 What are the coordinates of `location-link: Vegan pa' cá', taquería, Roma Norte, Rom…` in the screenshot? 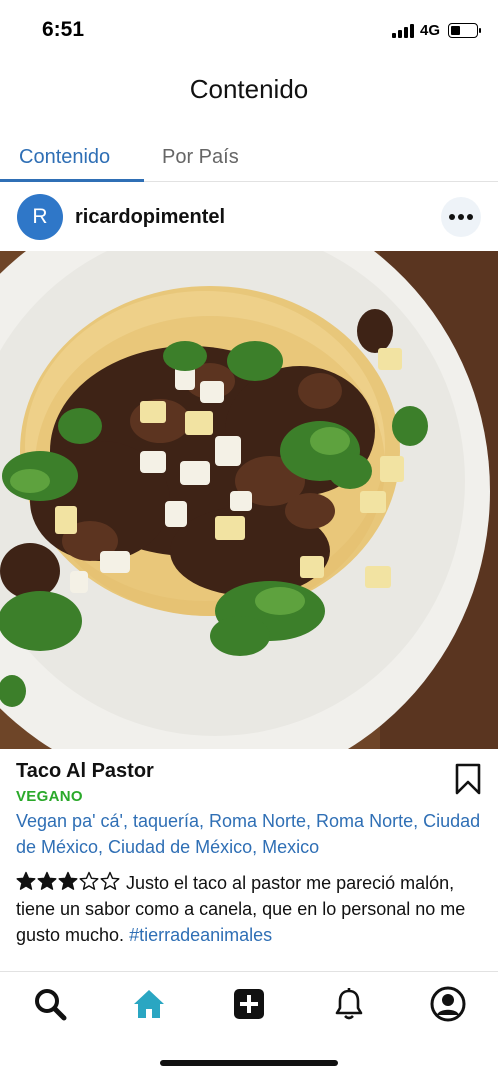 It's located at (249, 834).